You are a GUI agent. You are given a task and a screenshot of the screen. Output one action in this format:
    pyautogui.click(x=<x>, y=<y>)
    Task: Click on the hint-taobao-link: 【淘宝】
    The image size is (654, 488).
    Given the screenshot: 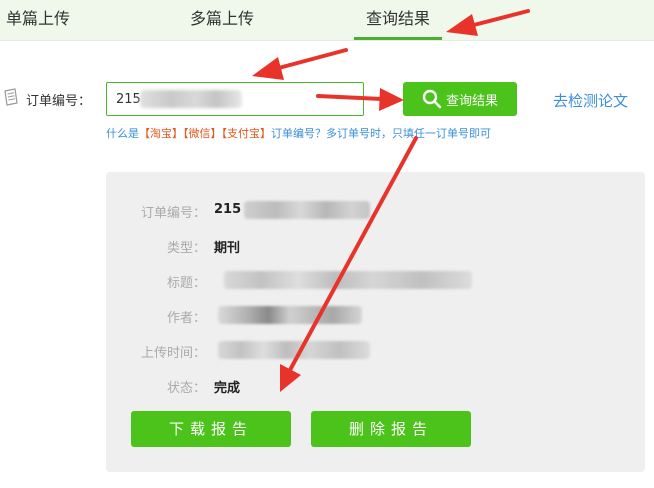 What is the action you would take?
    pyautogui.click(x=161, y=133)
    